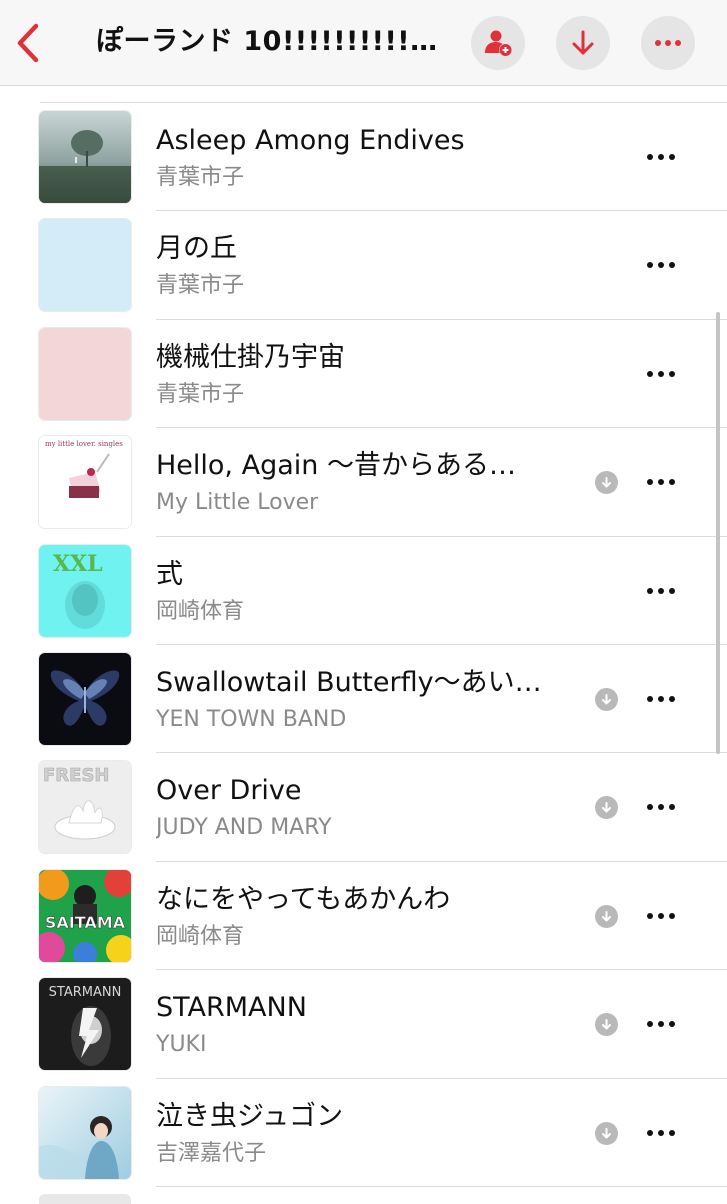 The image size is (727, 1204). I want to click on add-collaborator-button, so click(498, 43).